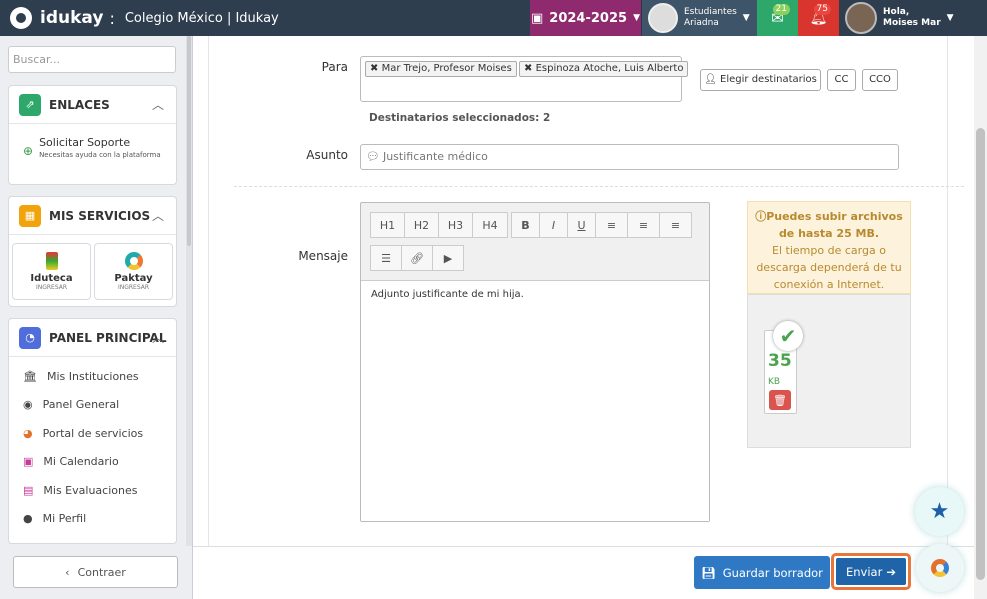  What do you see at coordinates (913, 18) in the screenshot?
I see `user-menu: Hola, Moises Mar ▼` at bounding box center [913, 18].